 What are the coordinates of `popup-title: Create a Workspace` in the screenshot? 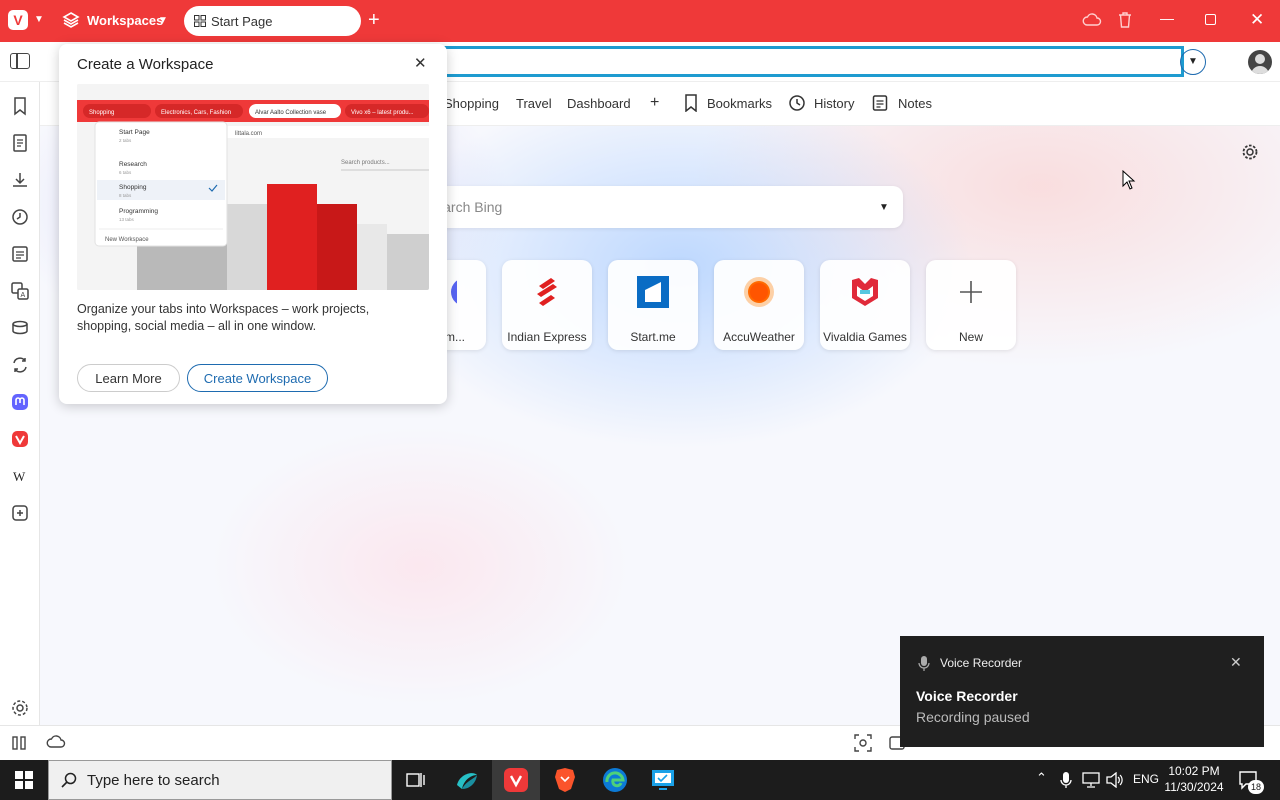 It's located at (145, 64).